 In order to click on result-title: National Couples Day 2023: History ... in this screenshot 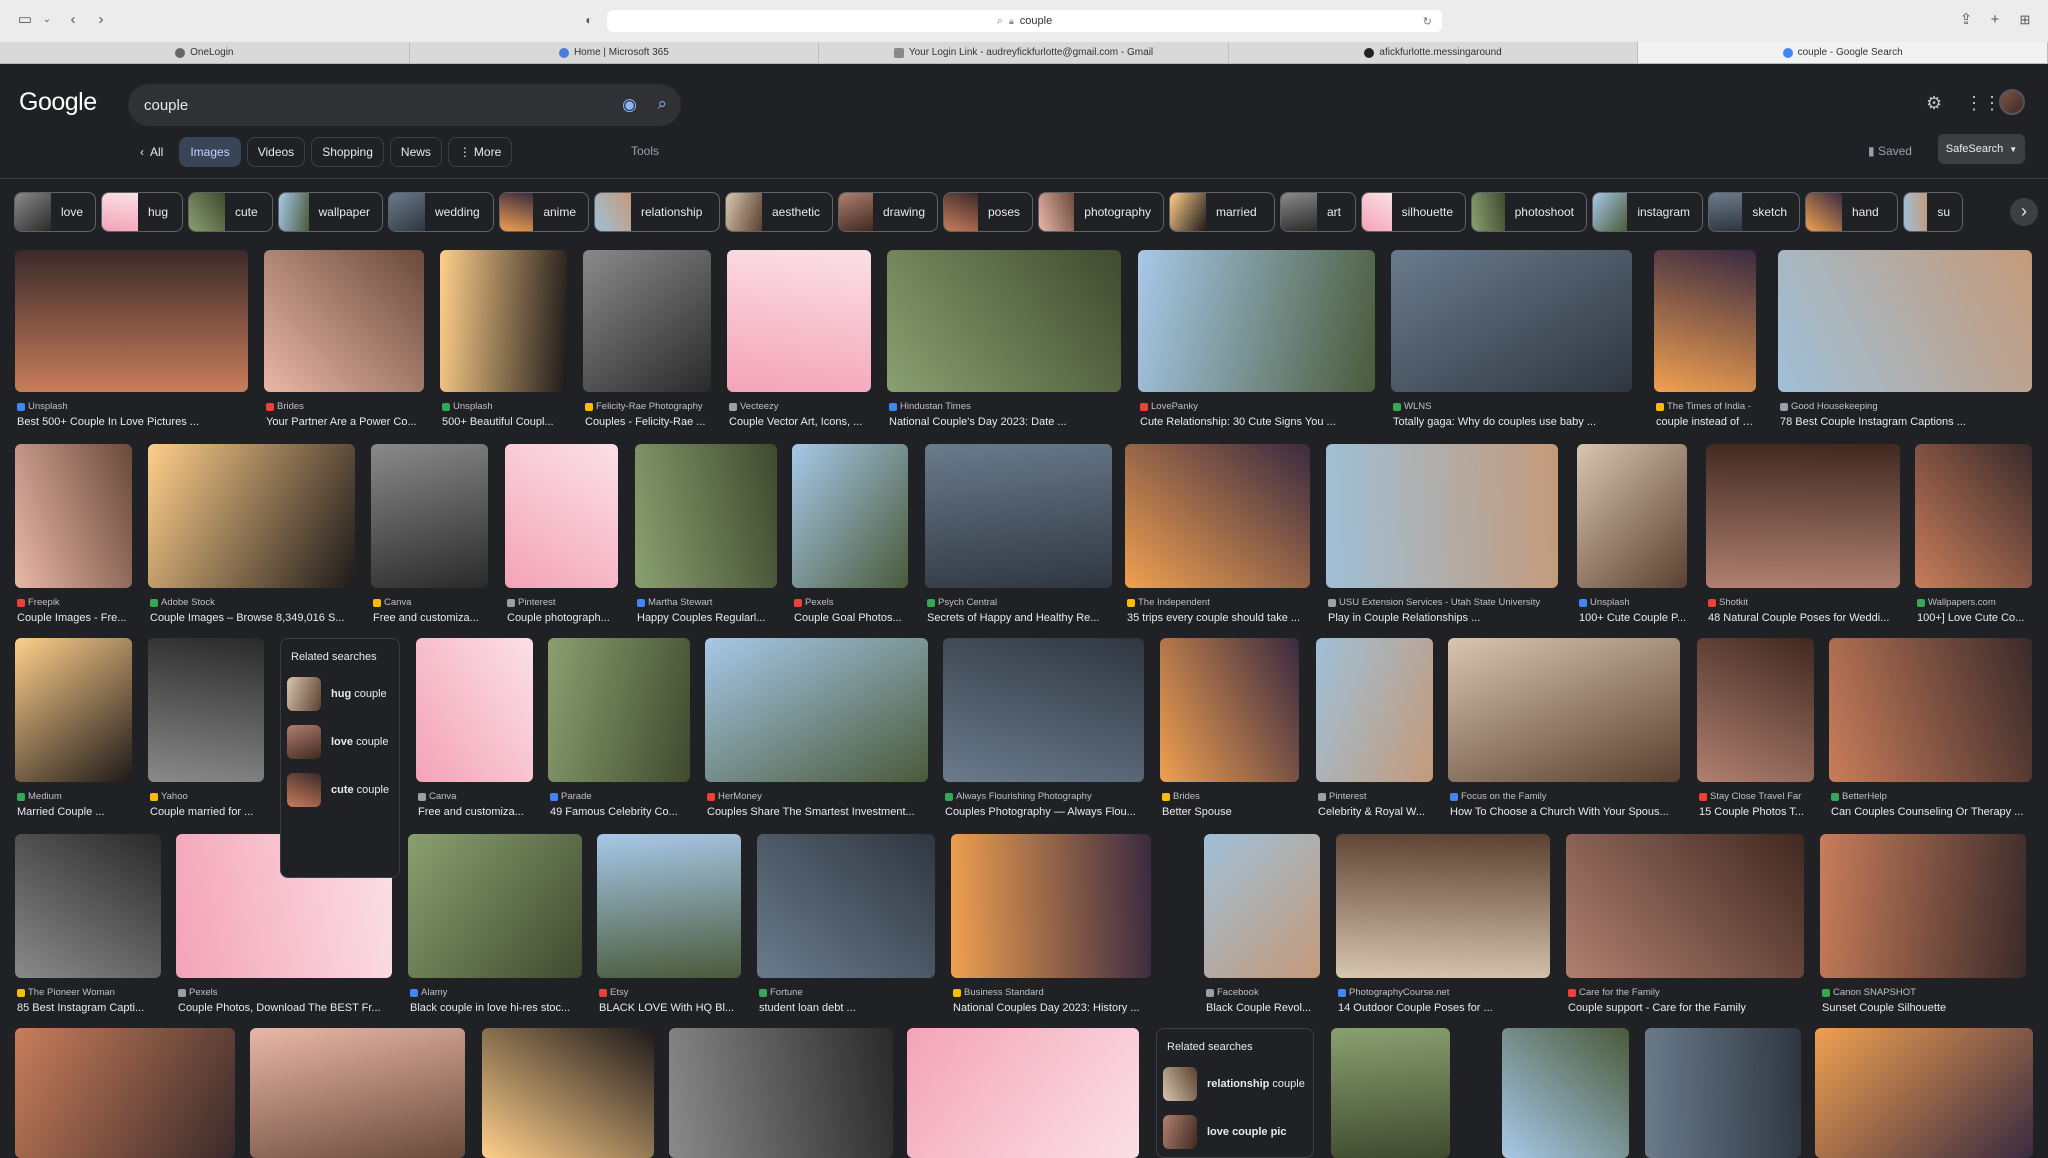, I will do `click(1052, 1008)`.